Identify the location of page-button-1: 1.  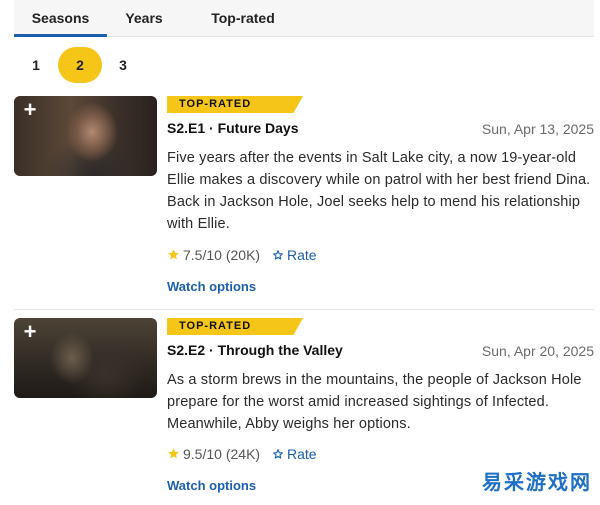
(36, 65).